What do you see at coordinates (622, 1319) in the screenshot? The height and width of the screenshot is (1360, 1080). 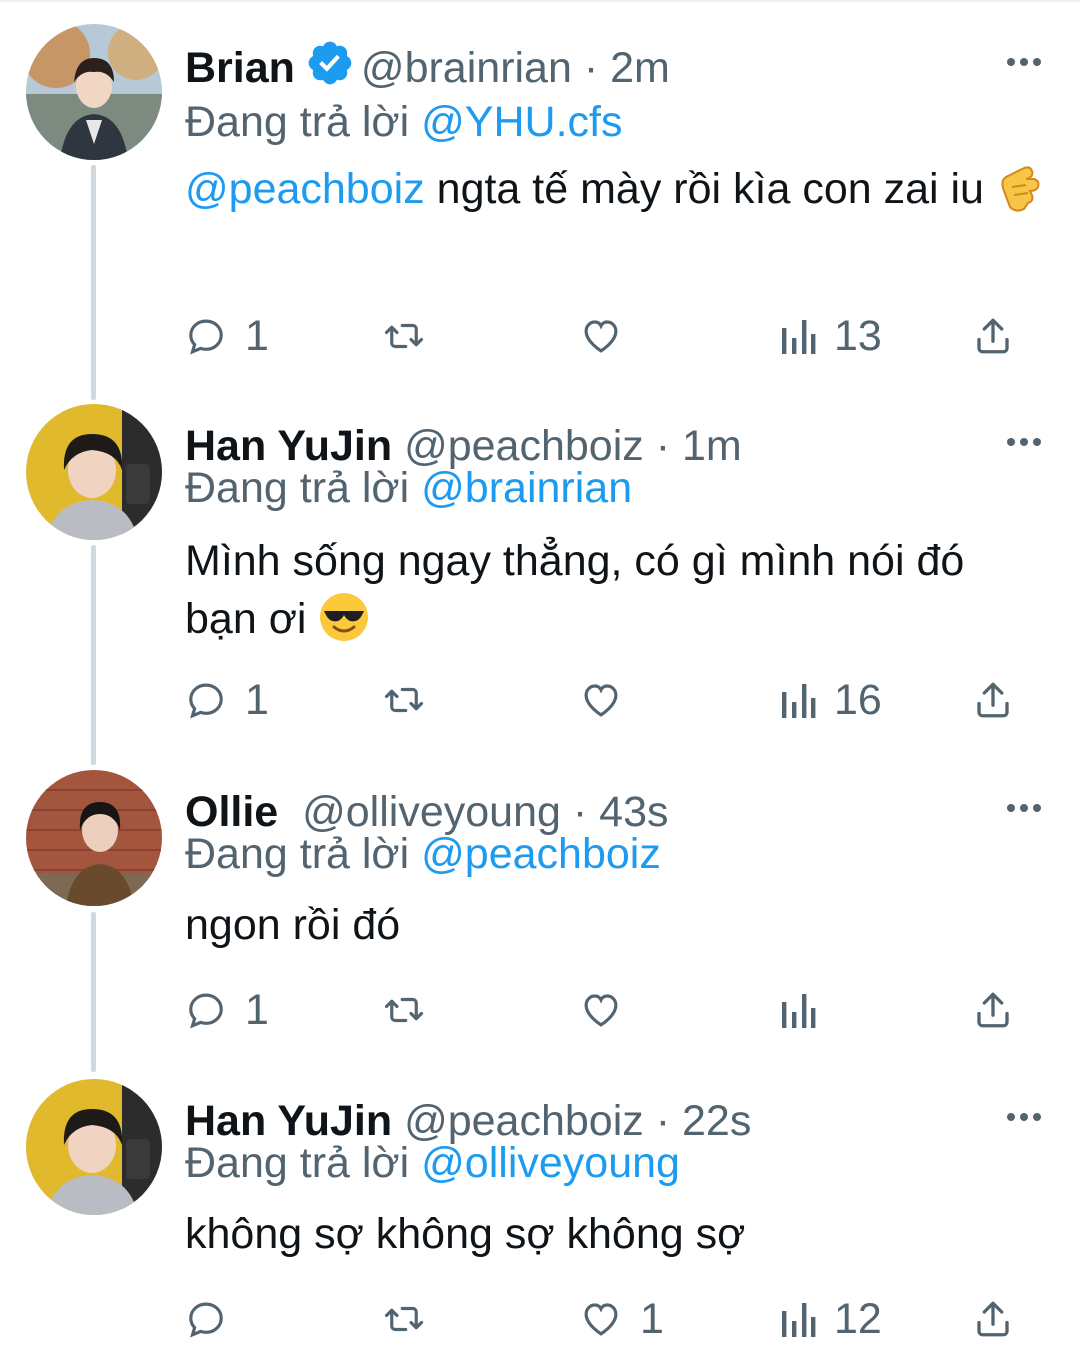 I see `like-button: 1` at bounding box center [622, 1319].